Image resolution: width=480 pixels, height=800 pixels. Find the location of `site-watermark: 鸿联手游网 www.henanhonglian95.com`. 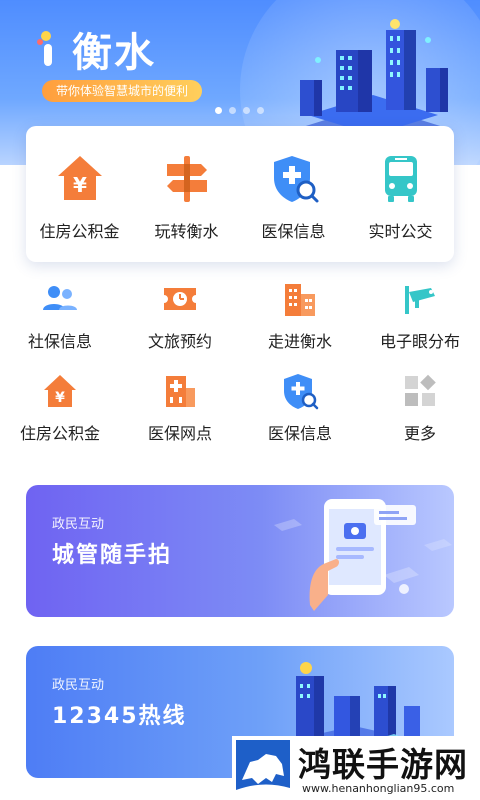

site-watermark: 鸿联手游网 www.henanhonglian95.com is located at coordinates (356, 768).